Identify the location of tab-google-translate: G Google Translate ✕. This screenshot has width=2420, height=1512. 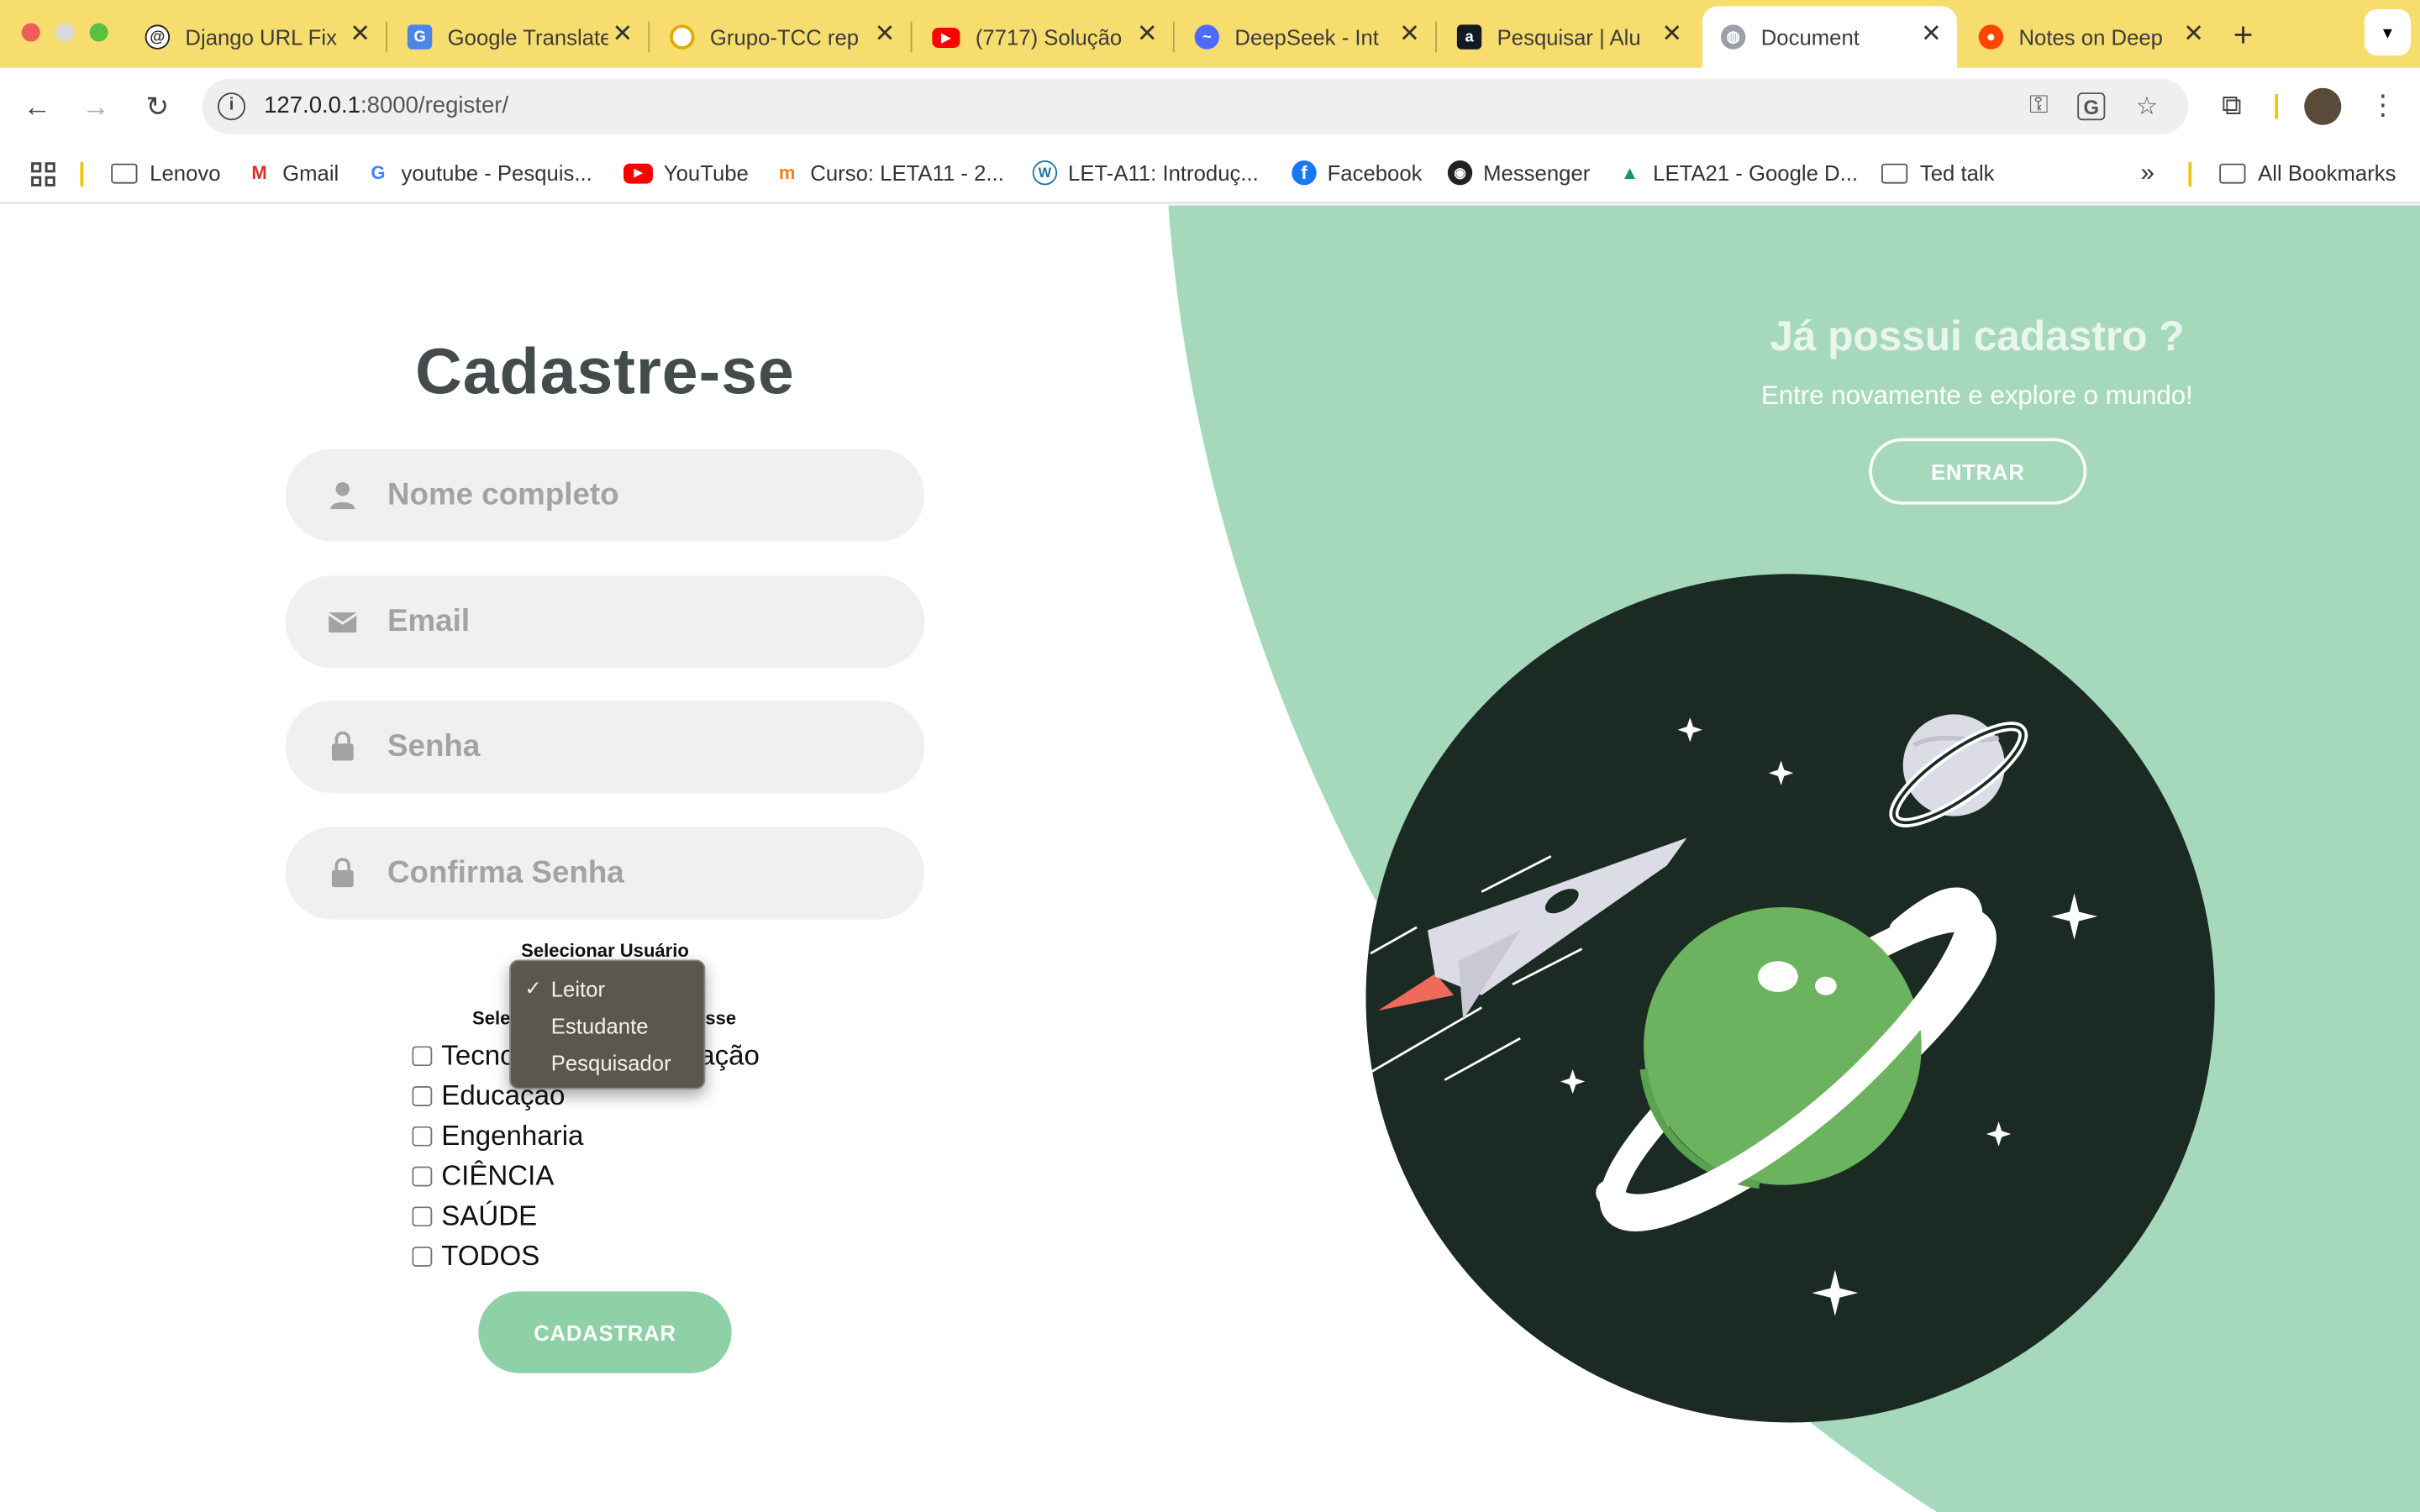
(519, 36).